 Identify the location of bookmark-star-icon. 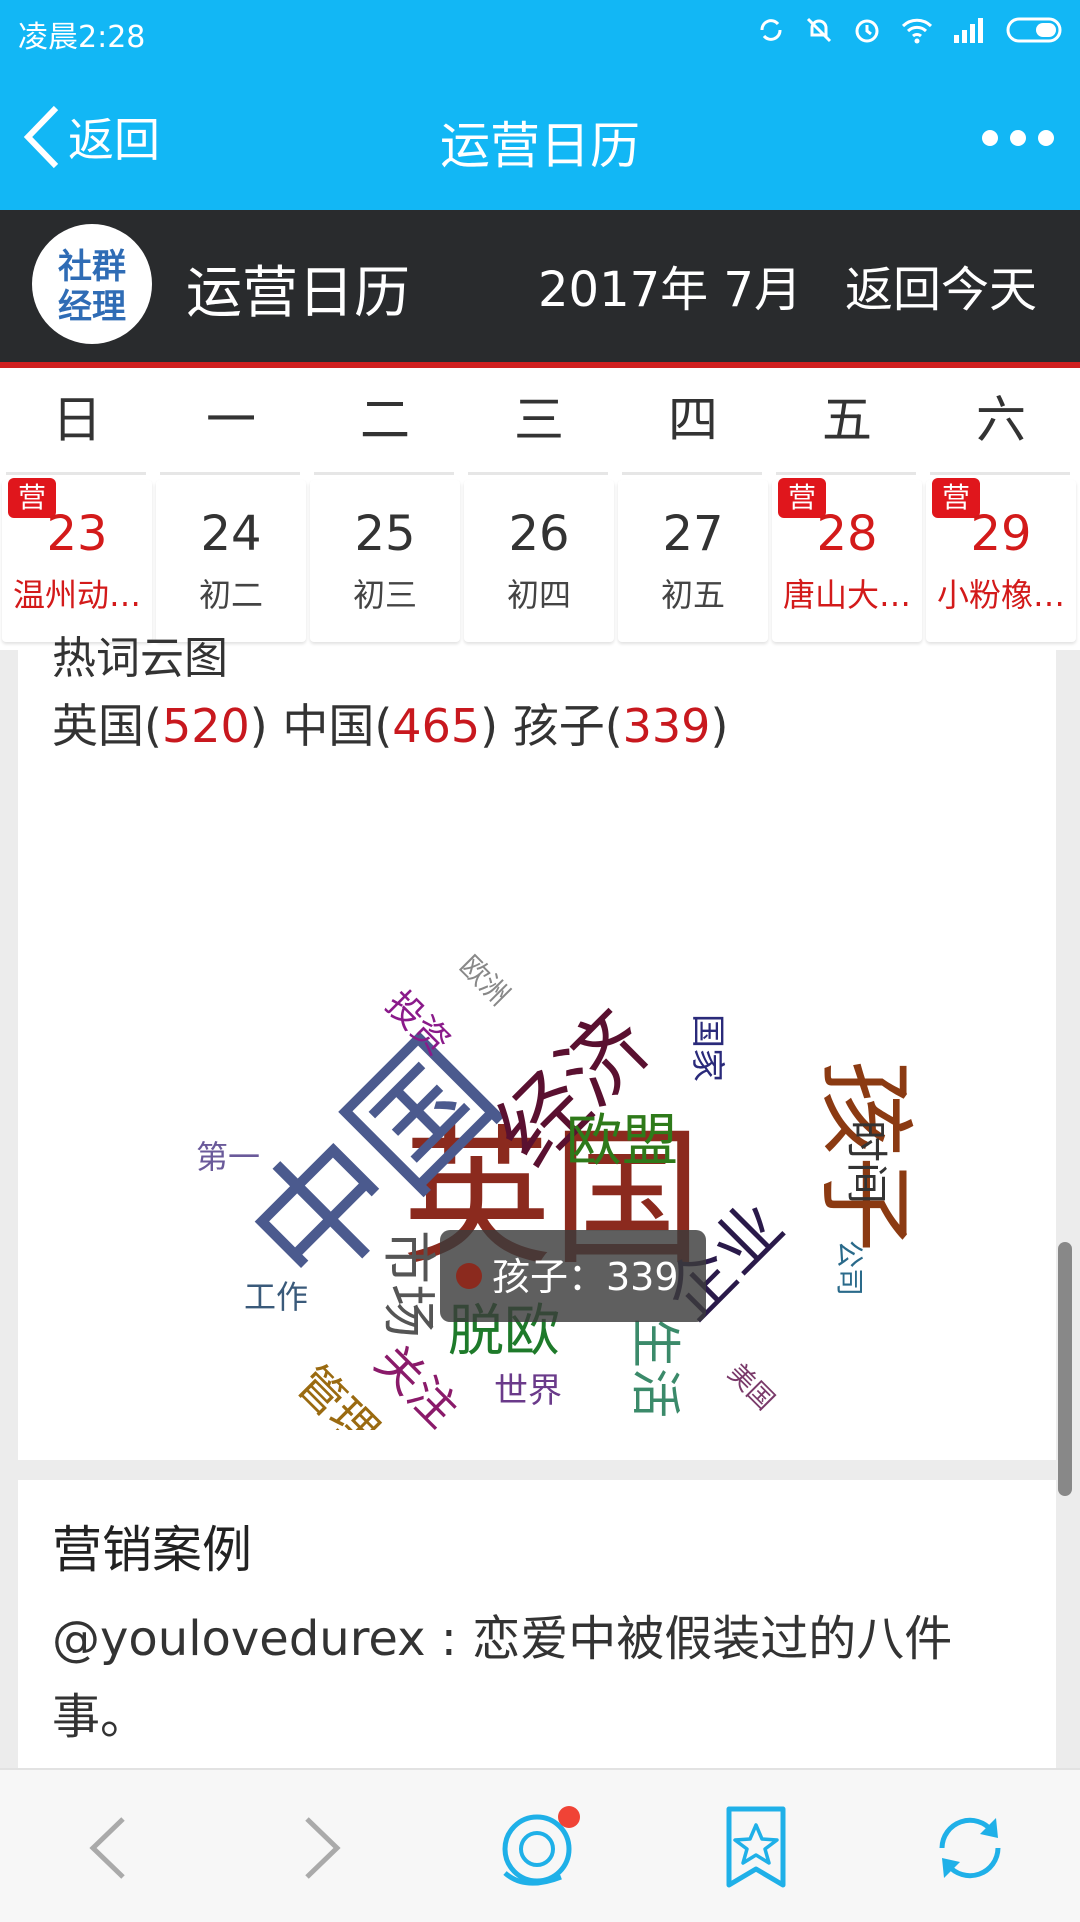
(756, 1847).